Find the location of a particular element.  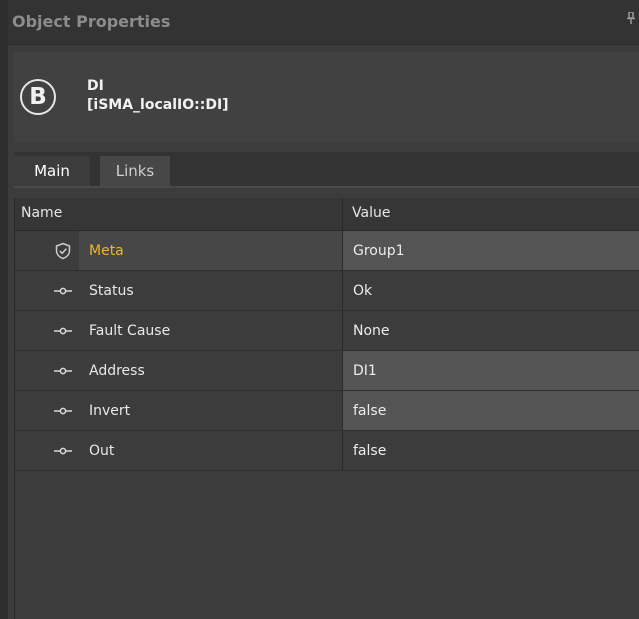

property-row-address: Address DI1 is located at coordinates (327, 371).